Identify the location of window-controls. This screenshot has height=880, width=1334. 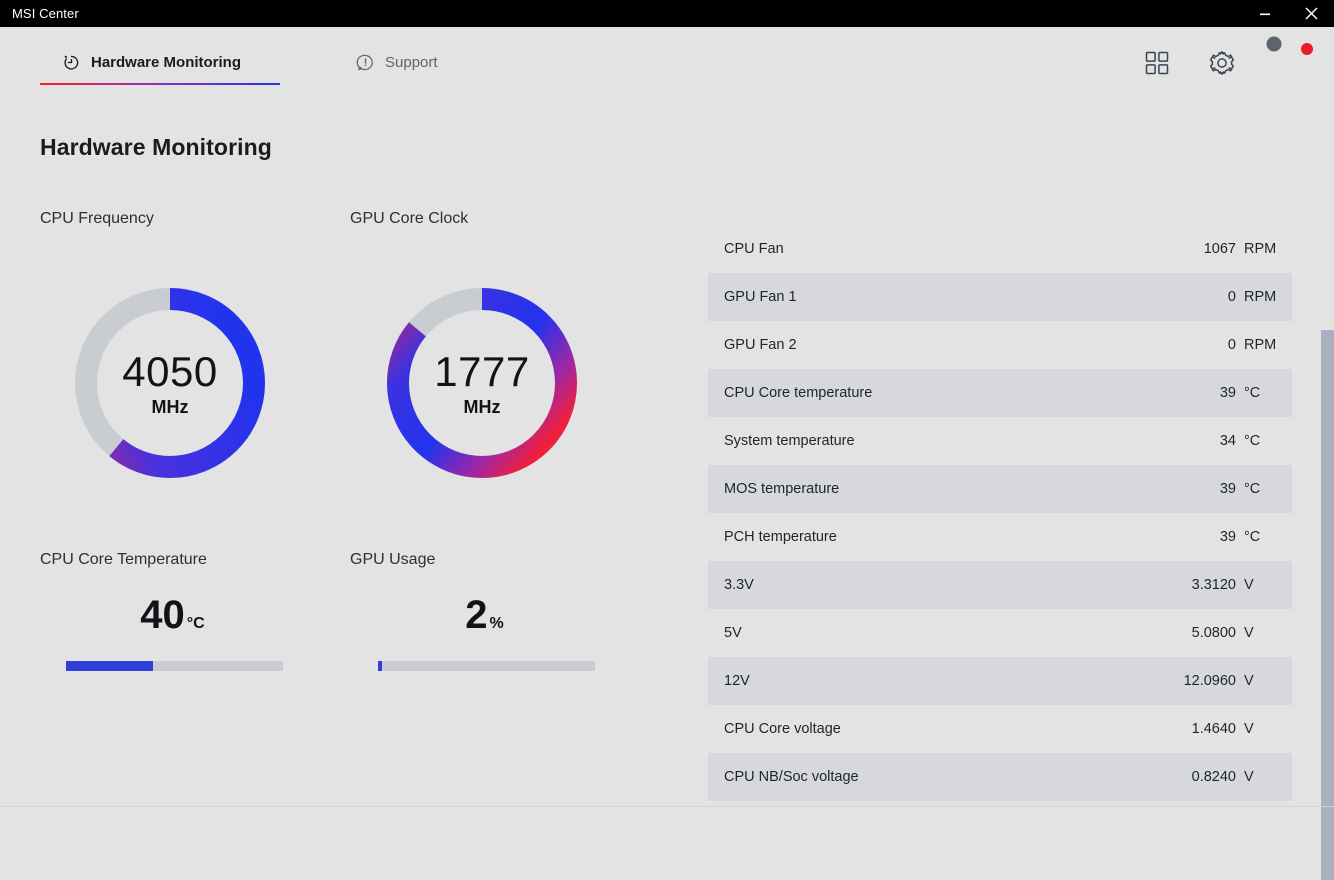
(1288, 13).